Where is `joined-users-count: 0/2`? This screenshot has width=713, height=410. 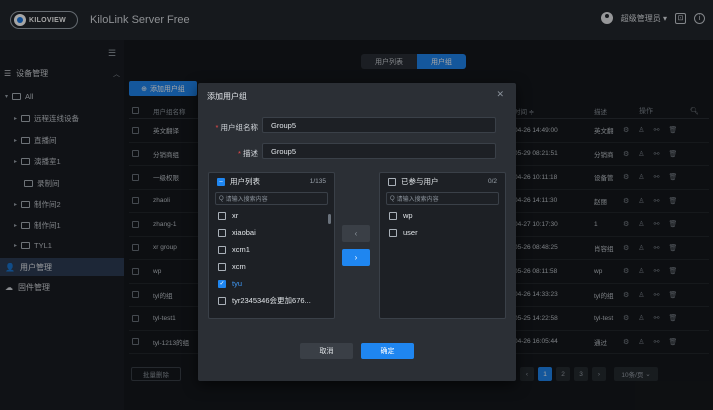 joined-users-count: 0/2 is located at coordinates (492, 181).